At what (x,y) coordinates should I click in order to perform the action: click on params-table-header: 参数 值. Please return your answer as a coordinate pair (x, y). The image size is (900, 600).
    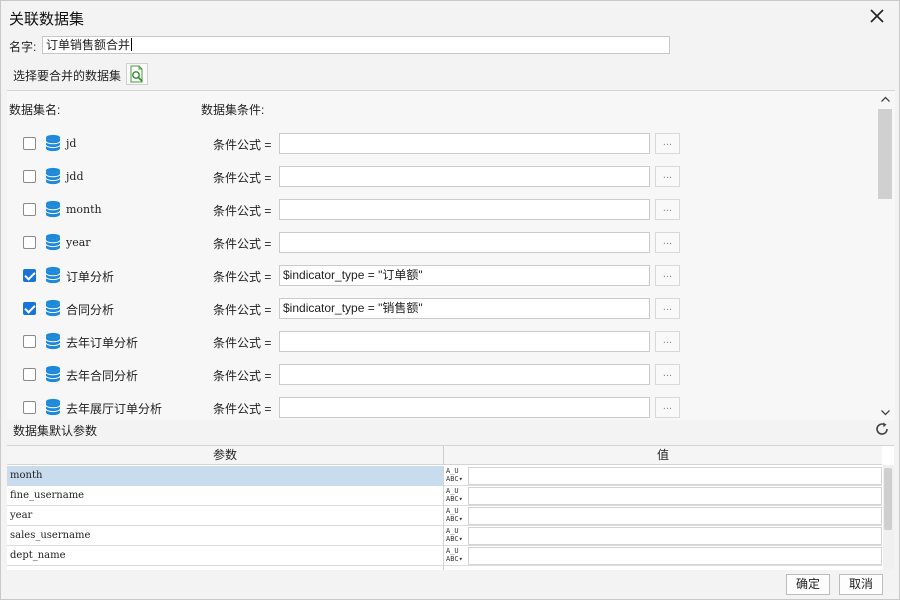
    Looking at the image, I should click on (444, 455).